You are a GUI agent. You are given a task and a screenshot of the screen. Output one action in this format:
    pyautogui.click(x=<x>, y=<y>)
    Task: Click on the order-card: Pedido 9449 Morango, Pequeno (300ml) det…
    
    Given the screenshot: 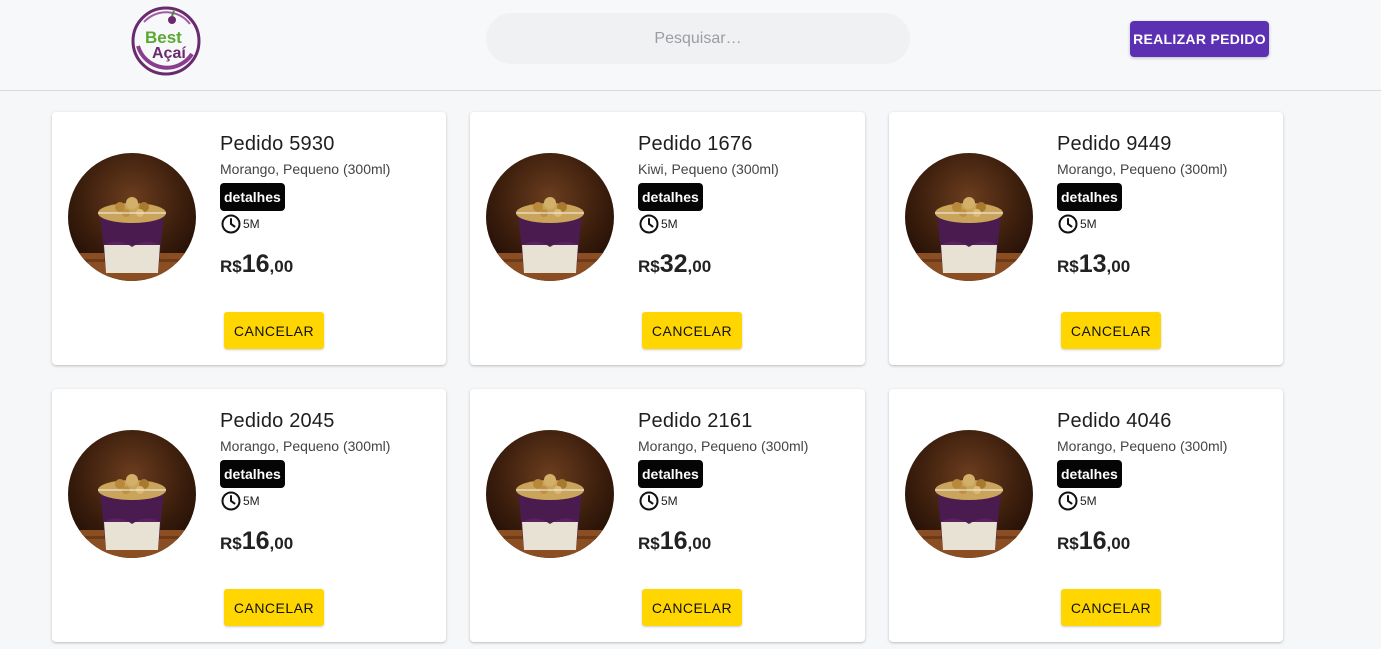 What is the action you would take?
    pyautogui.click(x=1086, y=238)
    